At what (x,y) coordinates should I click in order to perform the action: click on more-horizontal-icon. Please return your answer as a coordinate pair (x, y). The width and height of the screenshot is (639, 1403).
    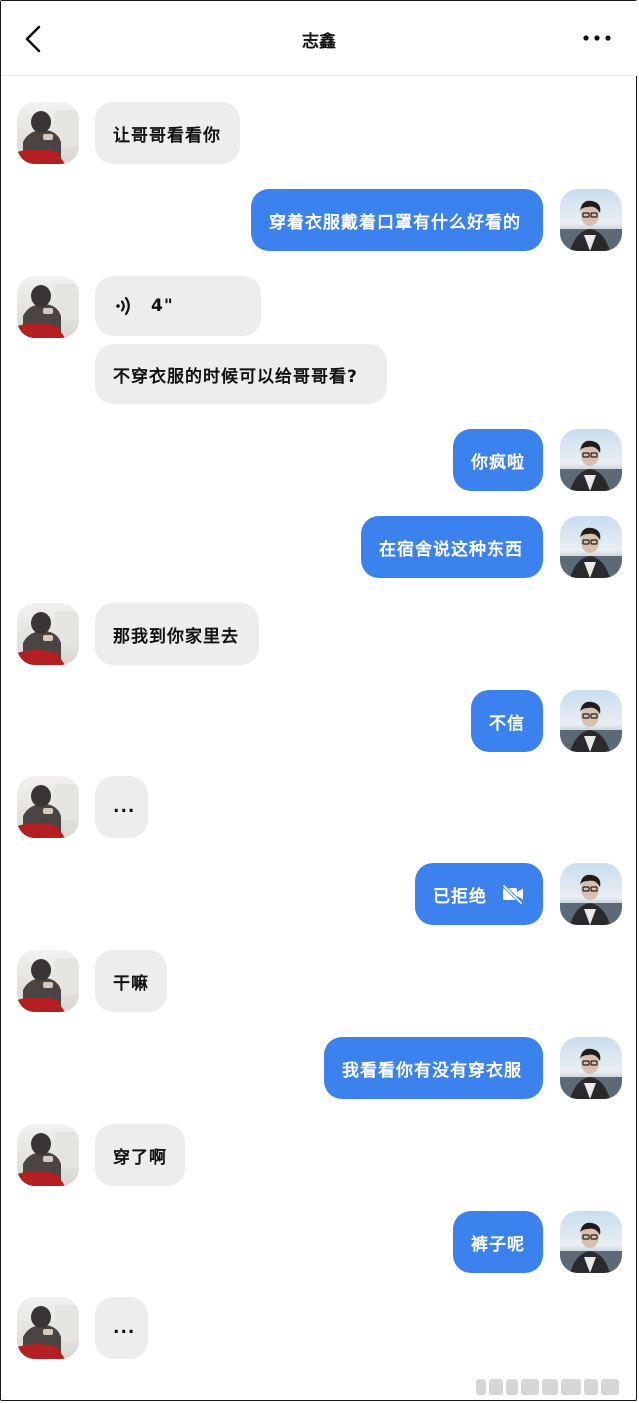
    Looking at the image, I should click on (597, 38).